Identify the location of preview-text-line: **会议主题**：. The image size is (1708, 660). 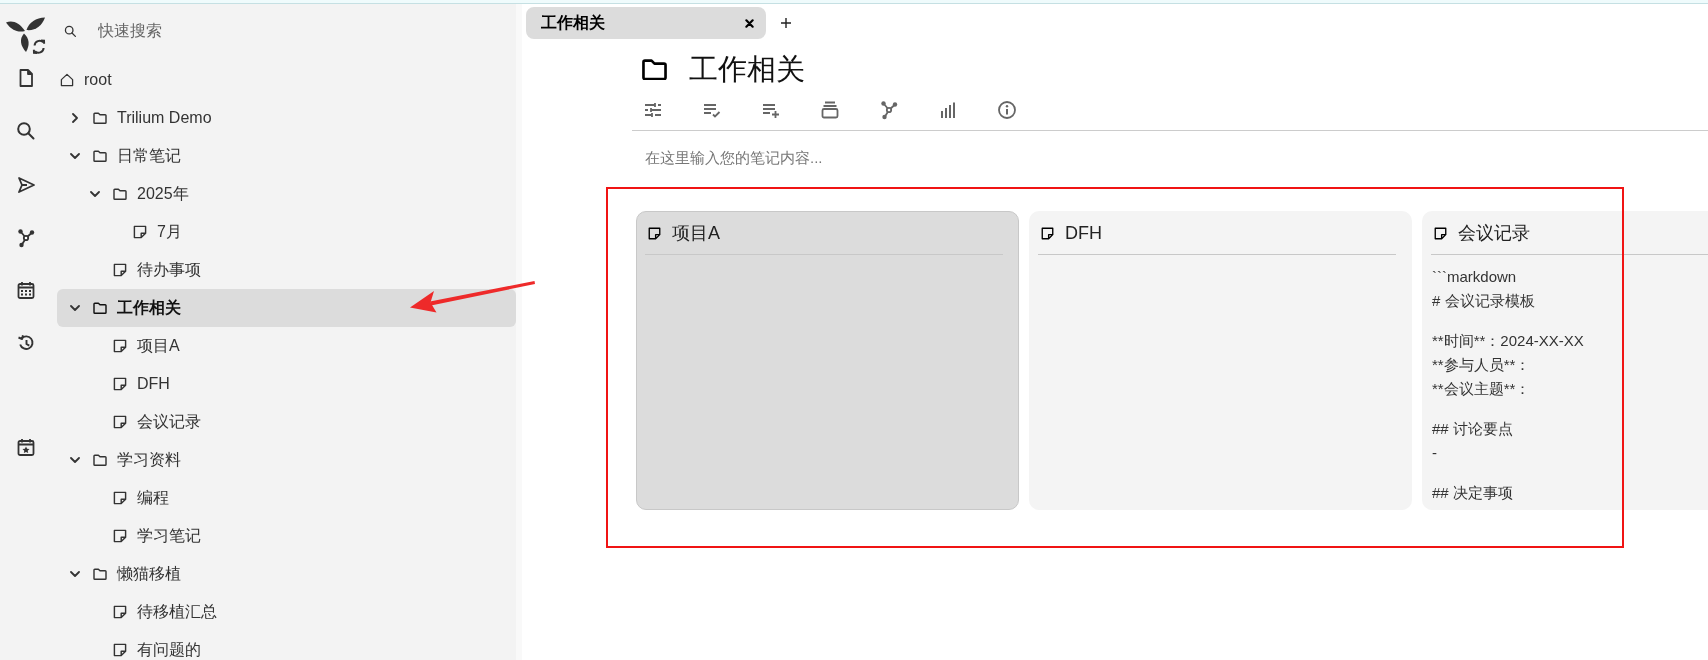
(1481, 389).